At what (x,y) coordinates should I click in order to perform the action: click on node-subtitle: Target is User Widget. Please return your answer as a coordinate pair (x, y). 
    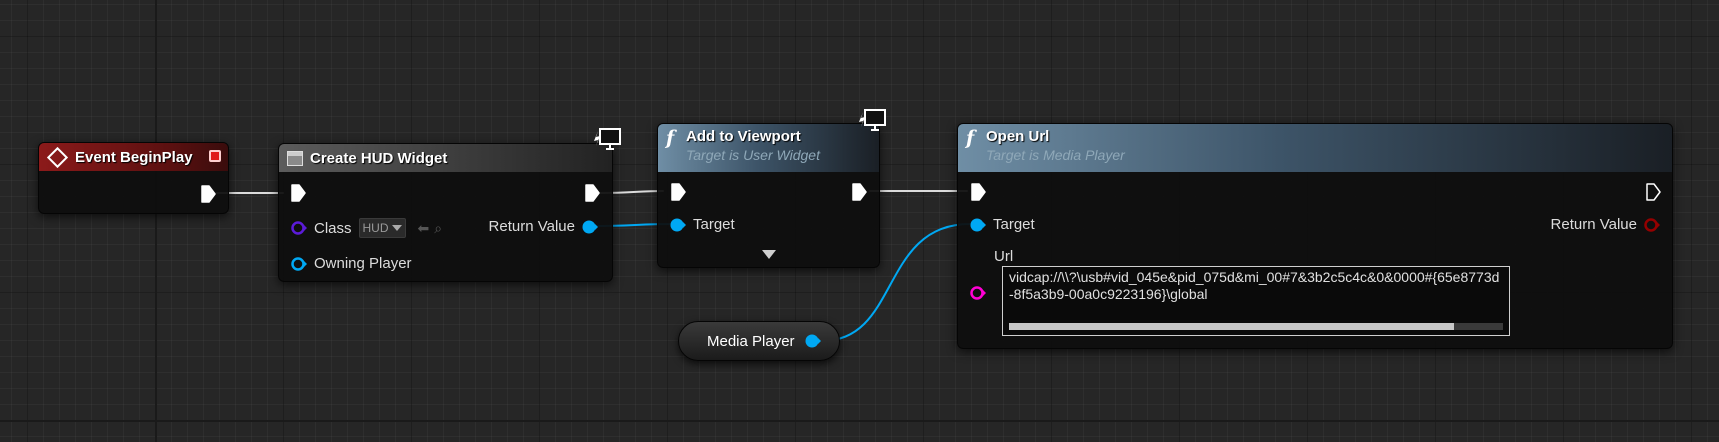
    Looking at the image, I should click on (753, 155).